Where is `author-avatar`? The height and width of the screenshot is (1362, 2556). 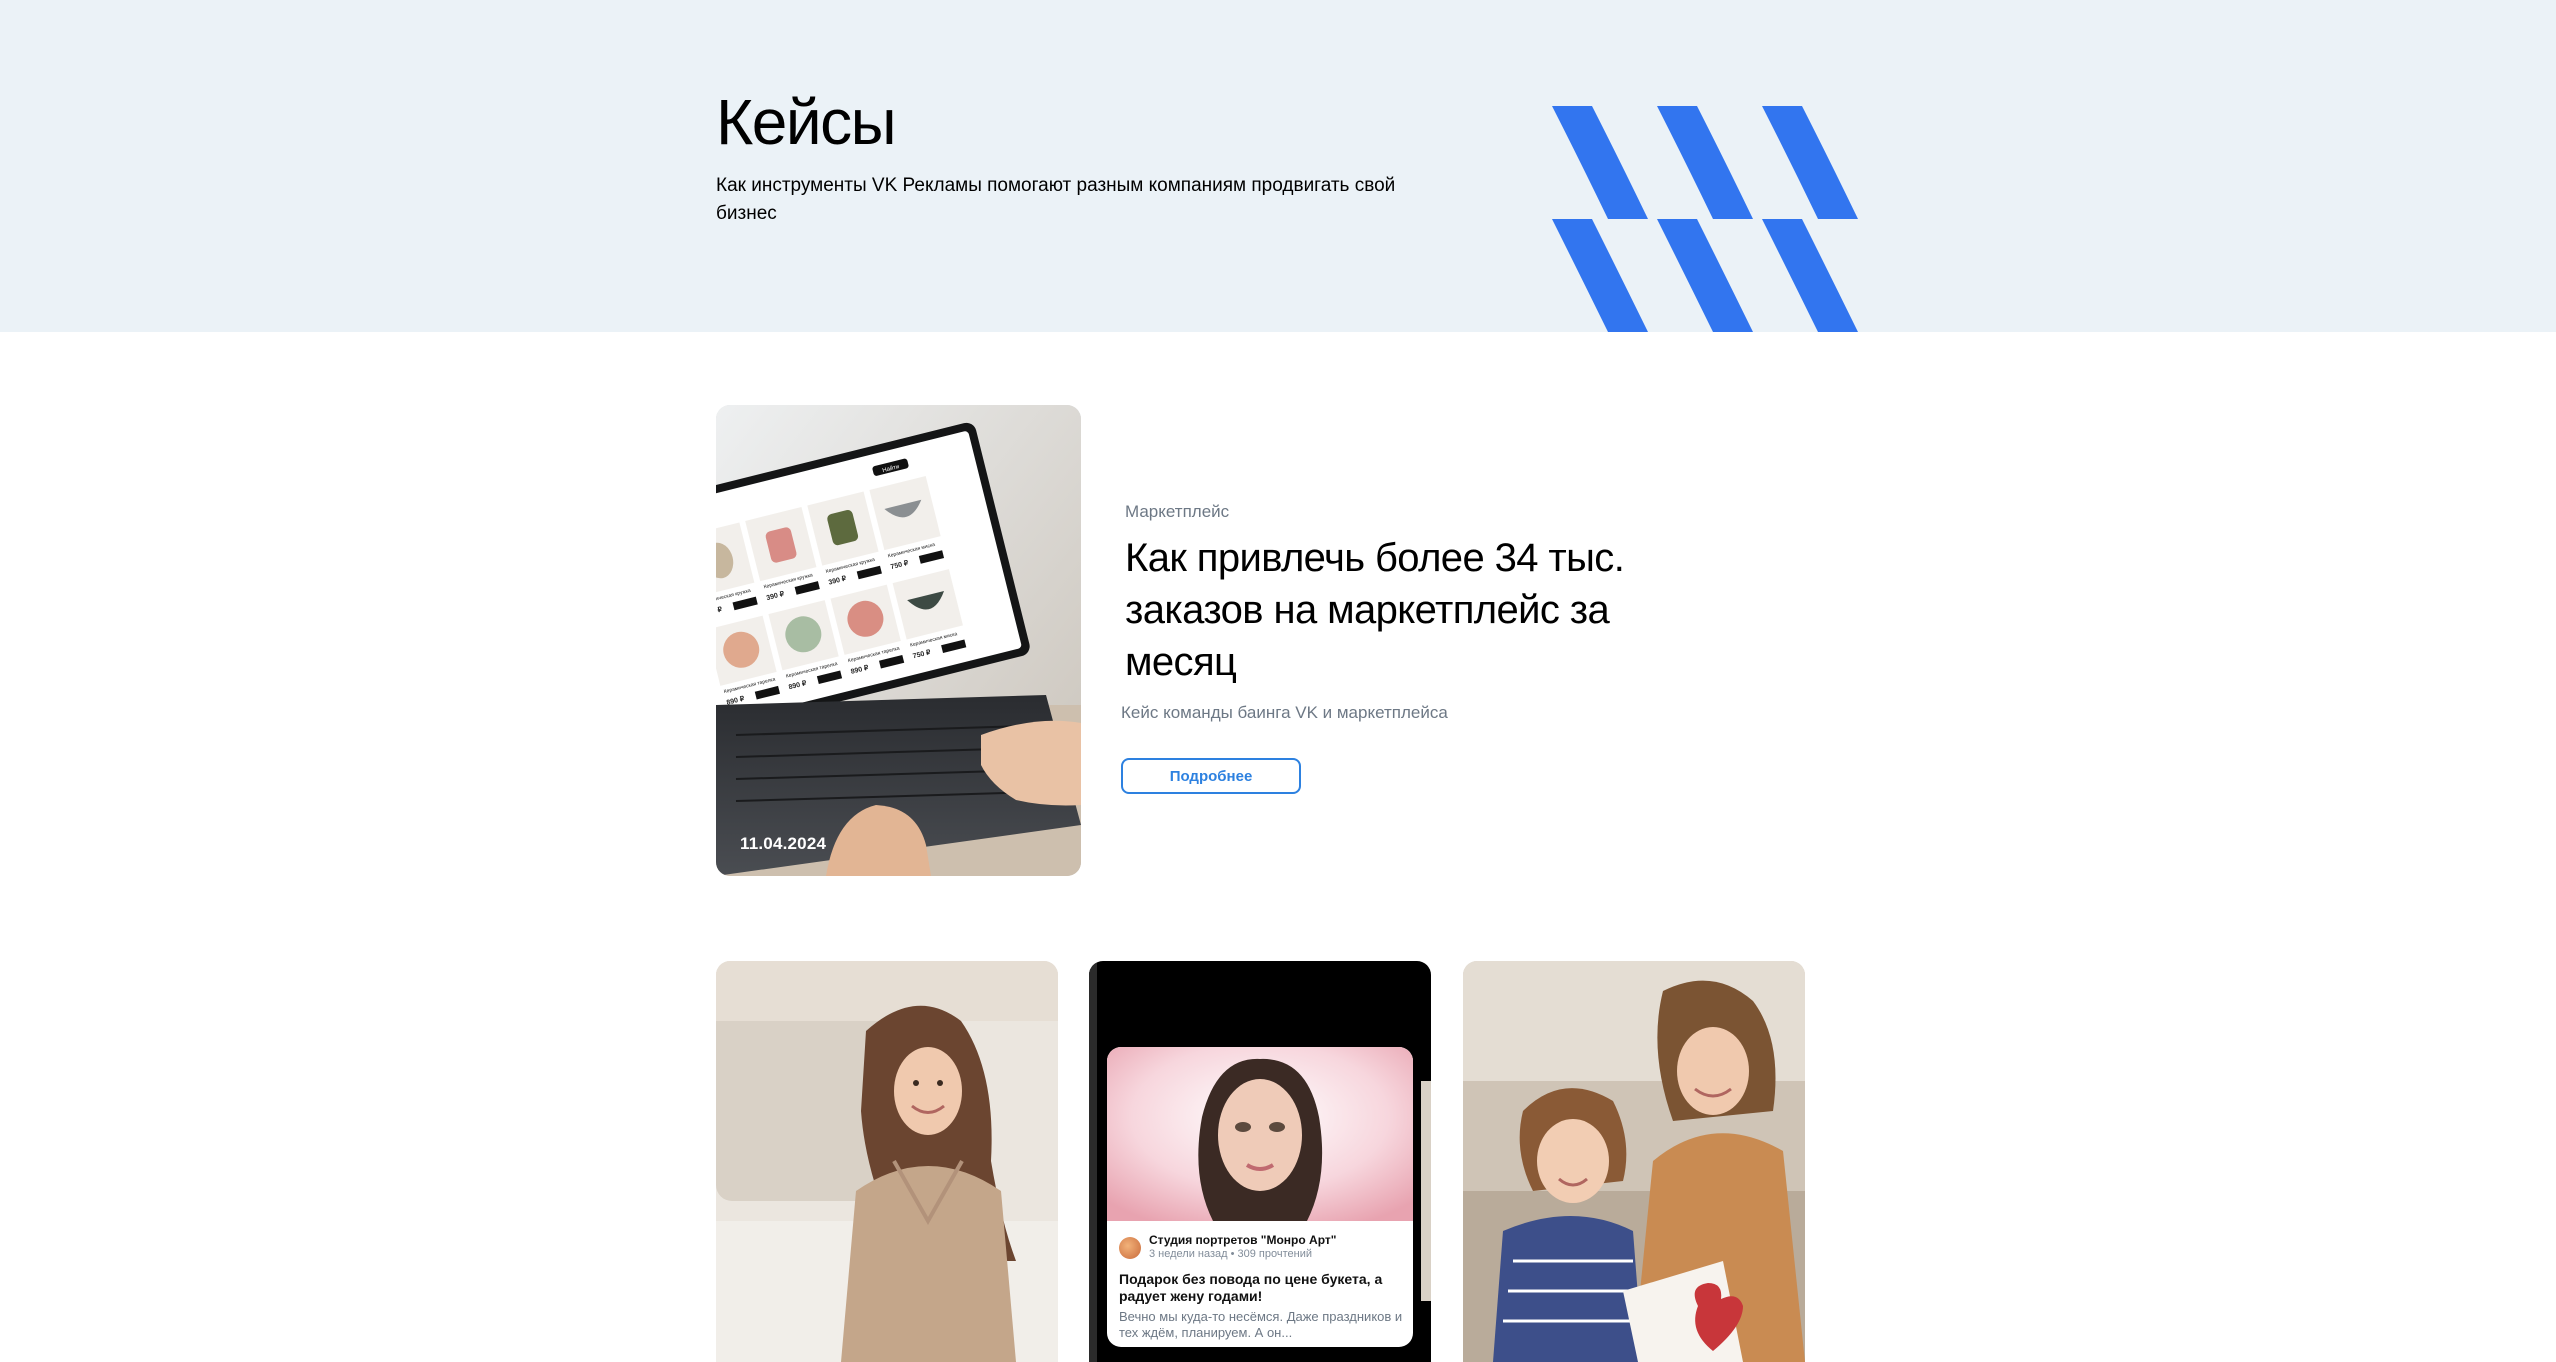 author-avatar is located at coordinates (1130, 1248).